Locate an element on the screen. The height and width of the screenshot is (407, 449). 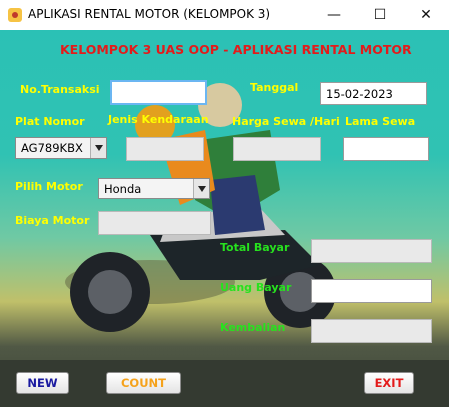
harga-sewa-input is located at coordinates (277, 149).